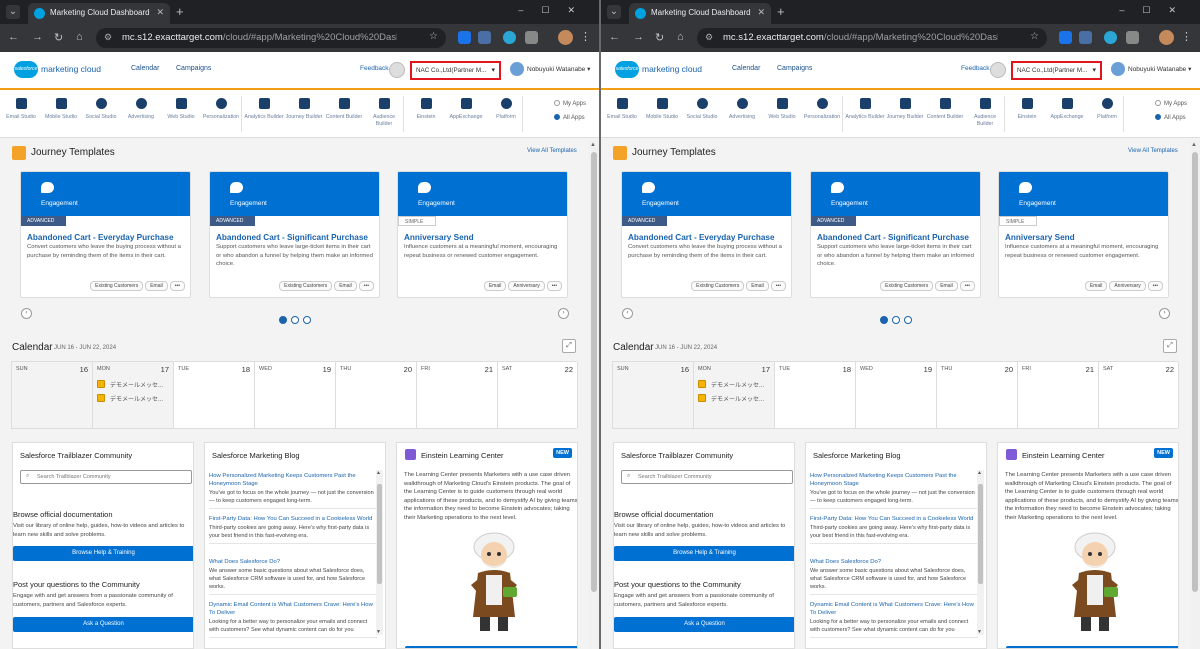 The height and width of the screenshot is (649, 1200). I want to click on app-social-studio: Social Studio, so click(702, 109).